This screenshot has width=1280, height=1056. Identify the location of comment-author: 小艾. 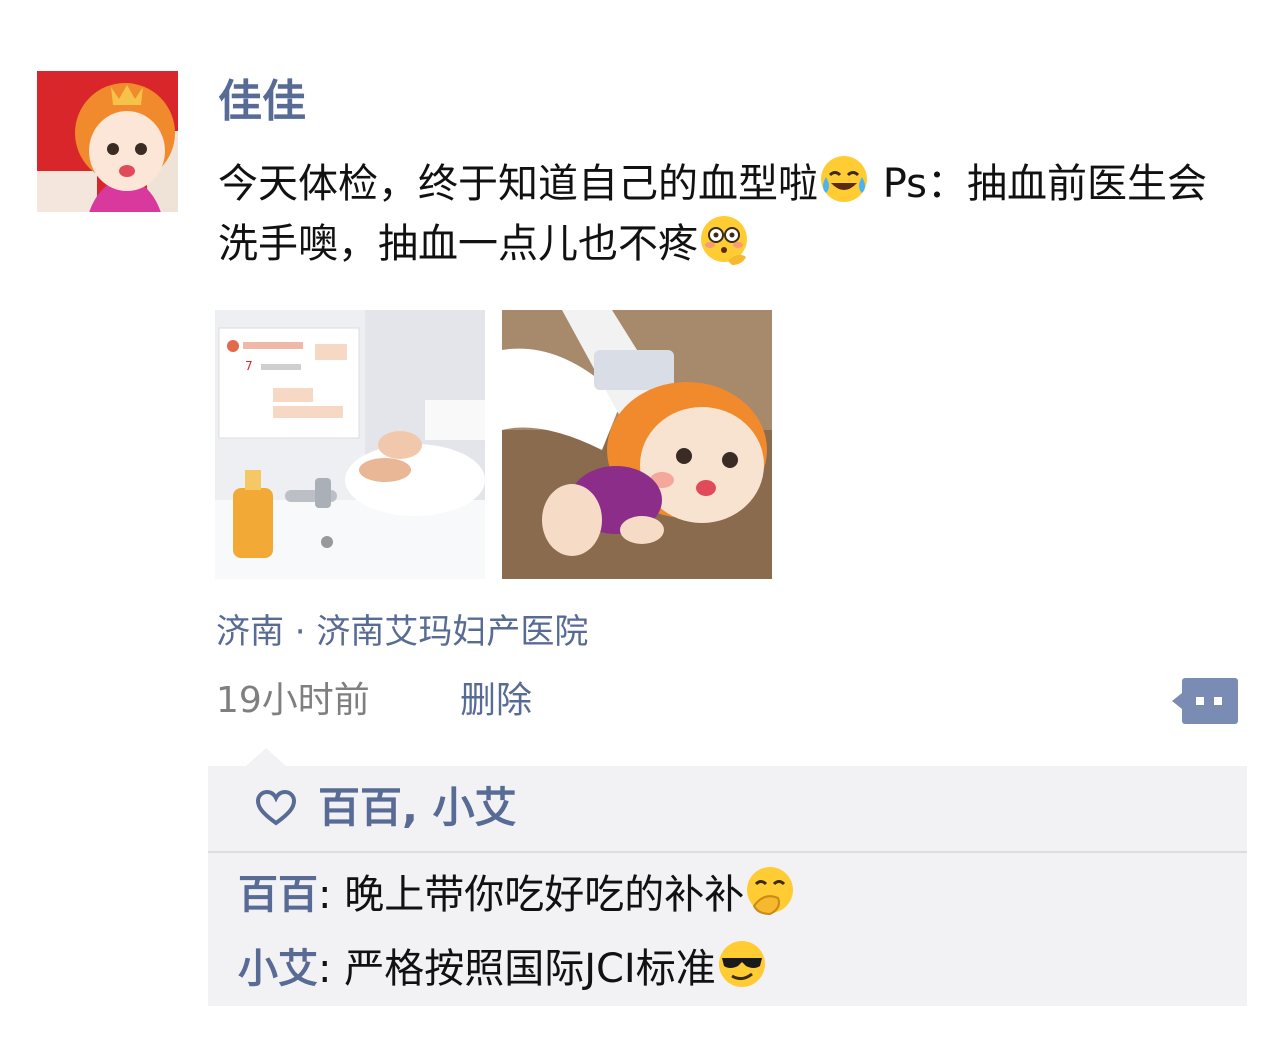
(278, 969).